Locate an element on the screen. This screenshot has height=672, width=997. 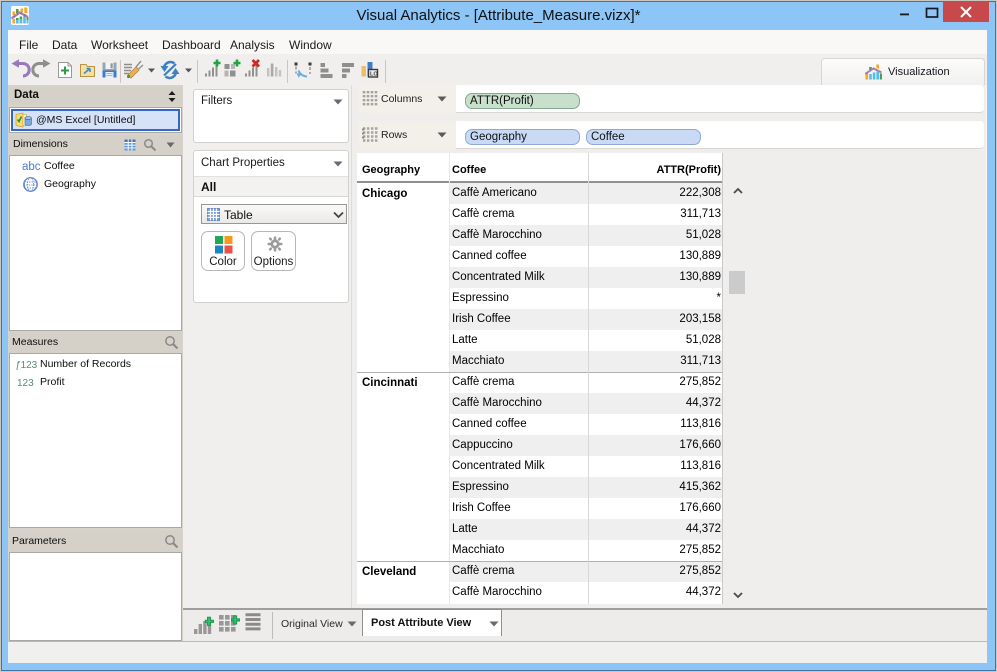
svg-text: LO is located at coordinates (374, 75).